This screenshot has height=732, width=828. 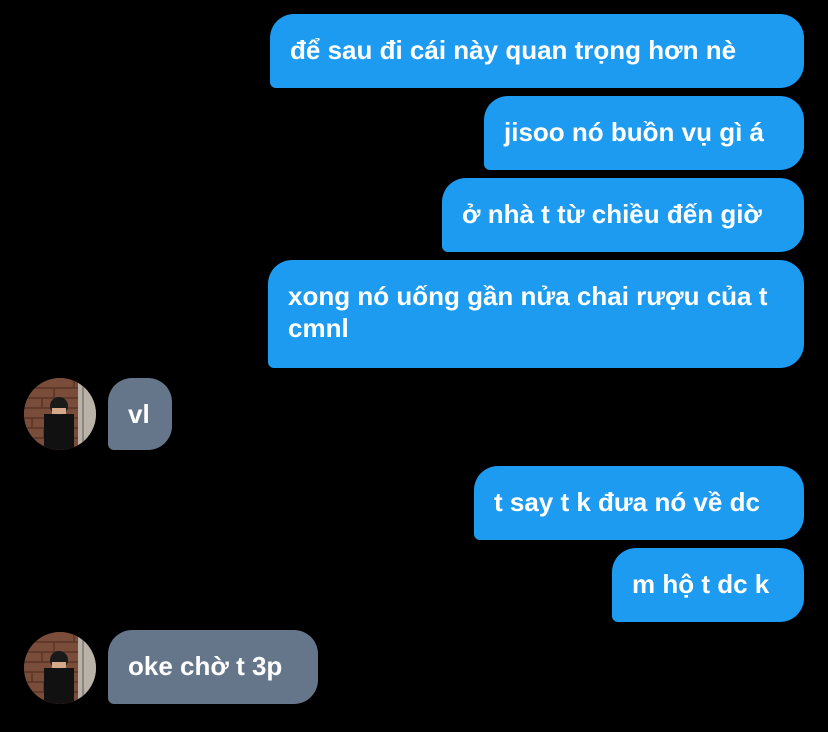 I want to click on message-bubble-outgoing: để sau đi cái này quan trọng hơn nè, so click(x=537, y=51).